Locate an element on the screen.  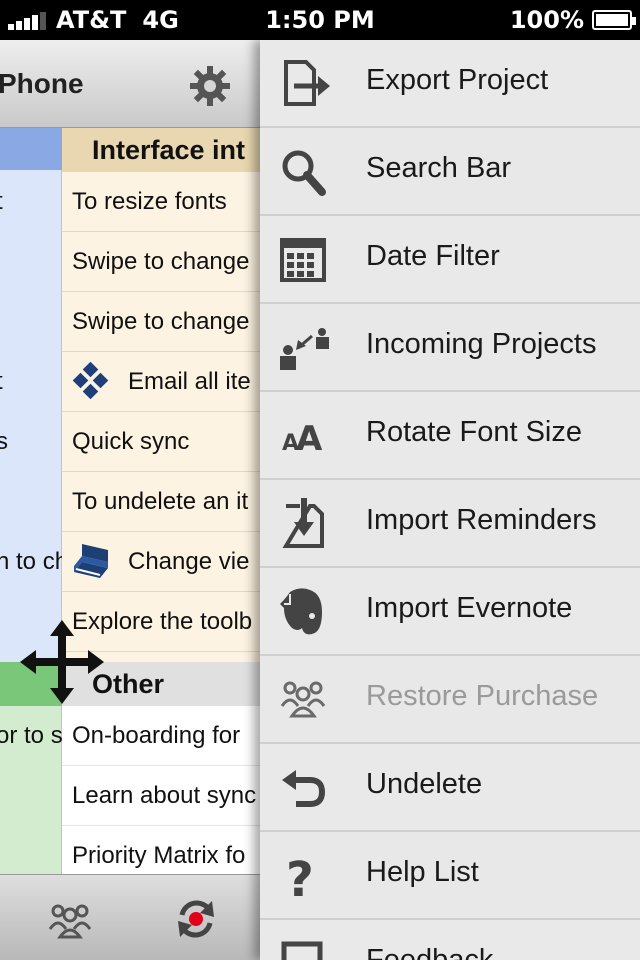
quadrant-header-interface: Interface int is located at coordinates (161, 150).